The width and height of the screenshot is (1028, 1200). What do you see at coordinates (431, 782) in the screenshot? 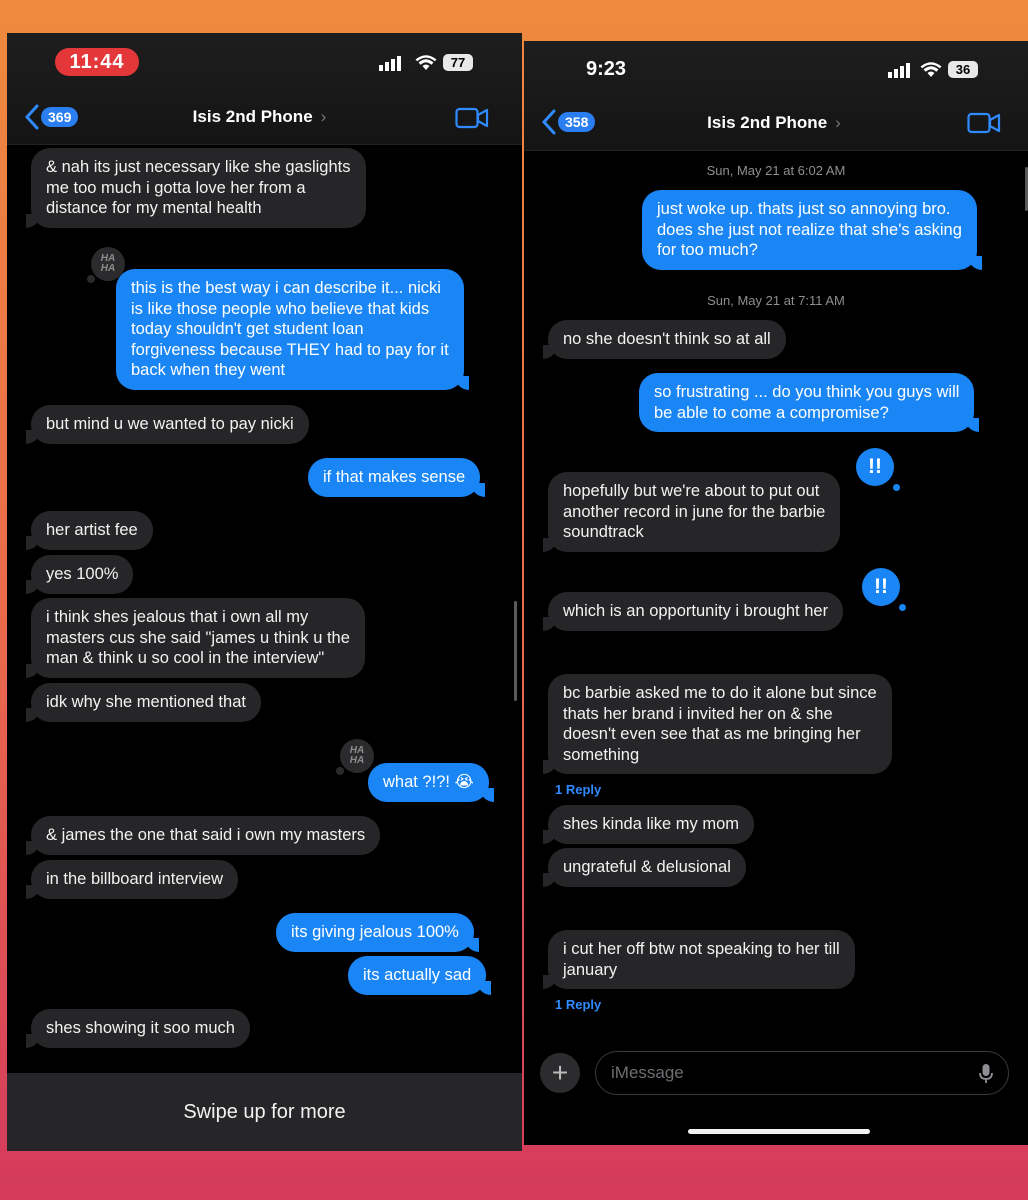
I see `message-bubble-outgoing: what ?!?! 😭` at bounding box center [431, 782].